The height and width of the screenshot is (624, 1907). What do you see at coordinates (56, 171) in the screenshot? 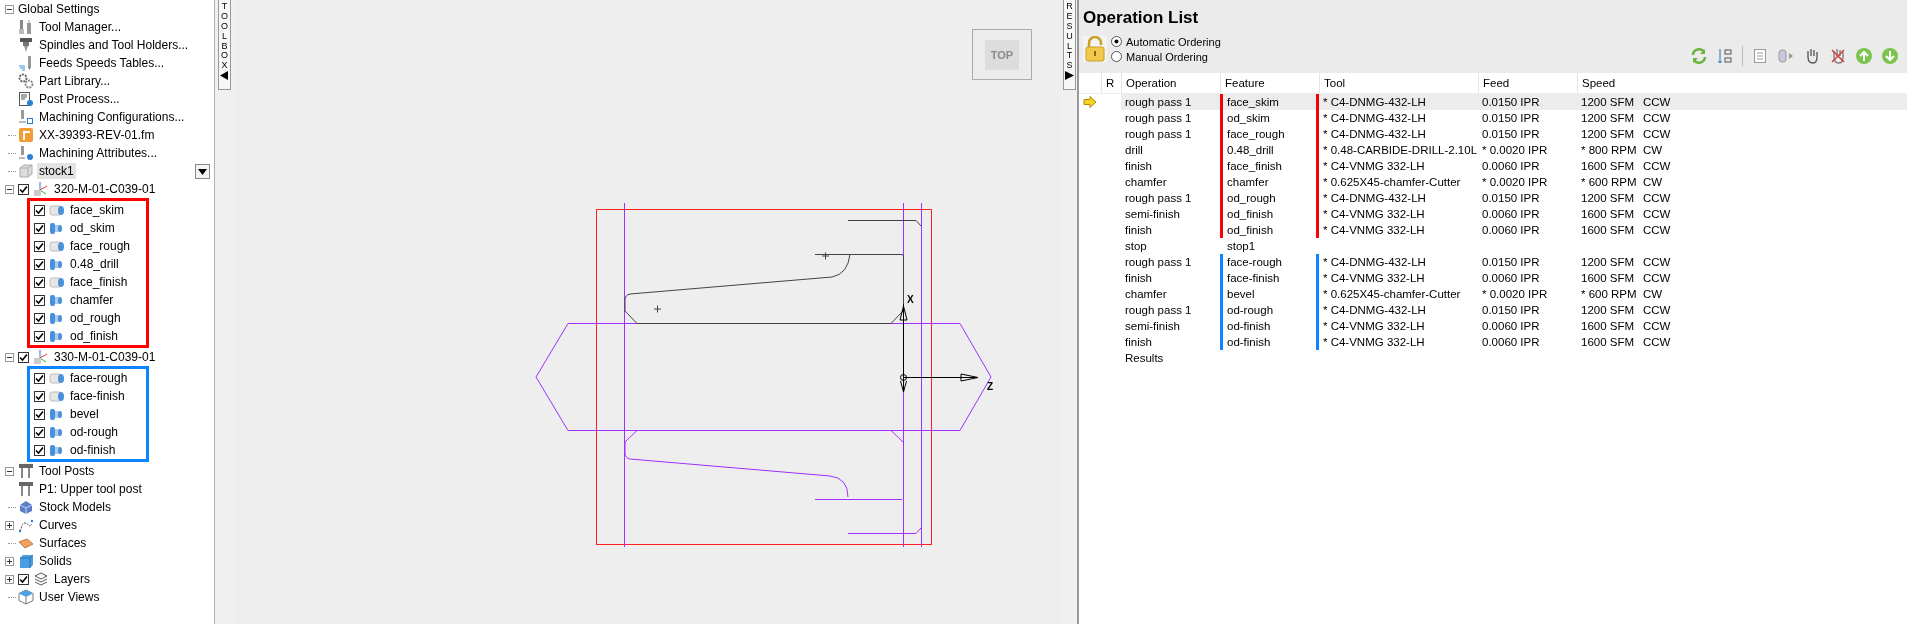
I see `tree-item: stock1` at bounding box center [56, 171].